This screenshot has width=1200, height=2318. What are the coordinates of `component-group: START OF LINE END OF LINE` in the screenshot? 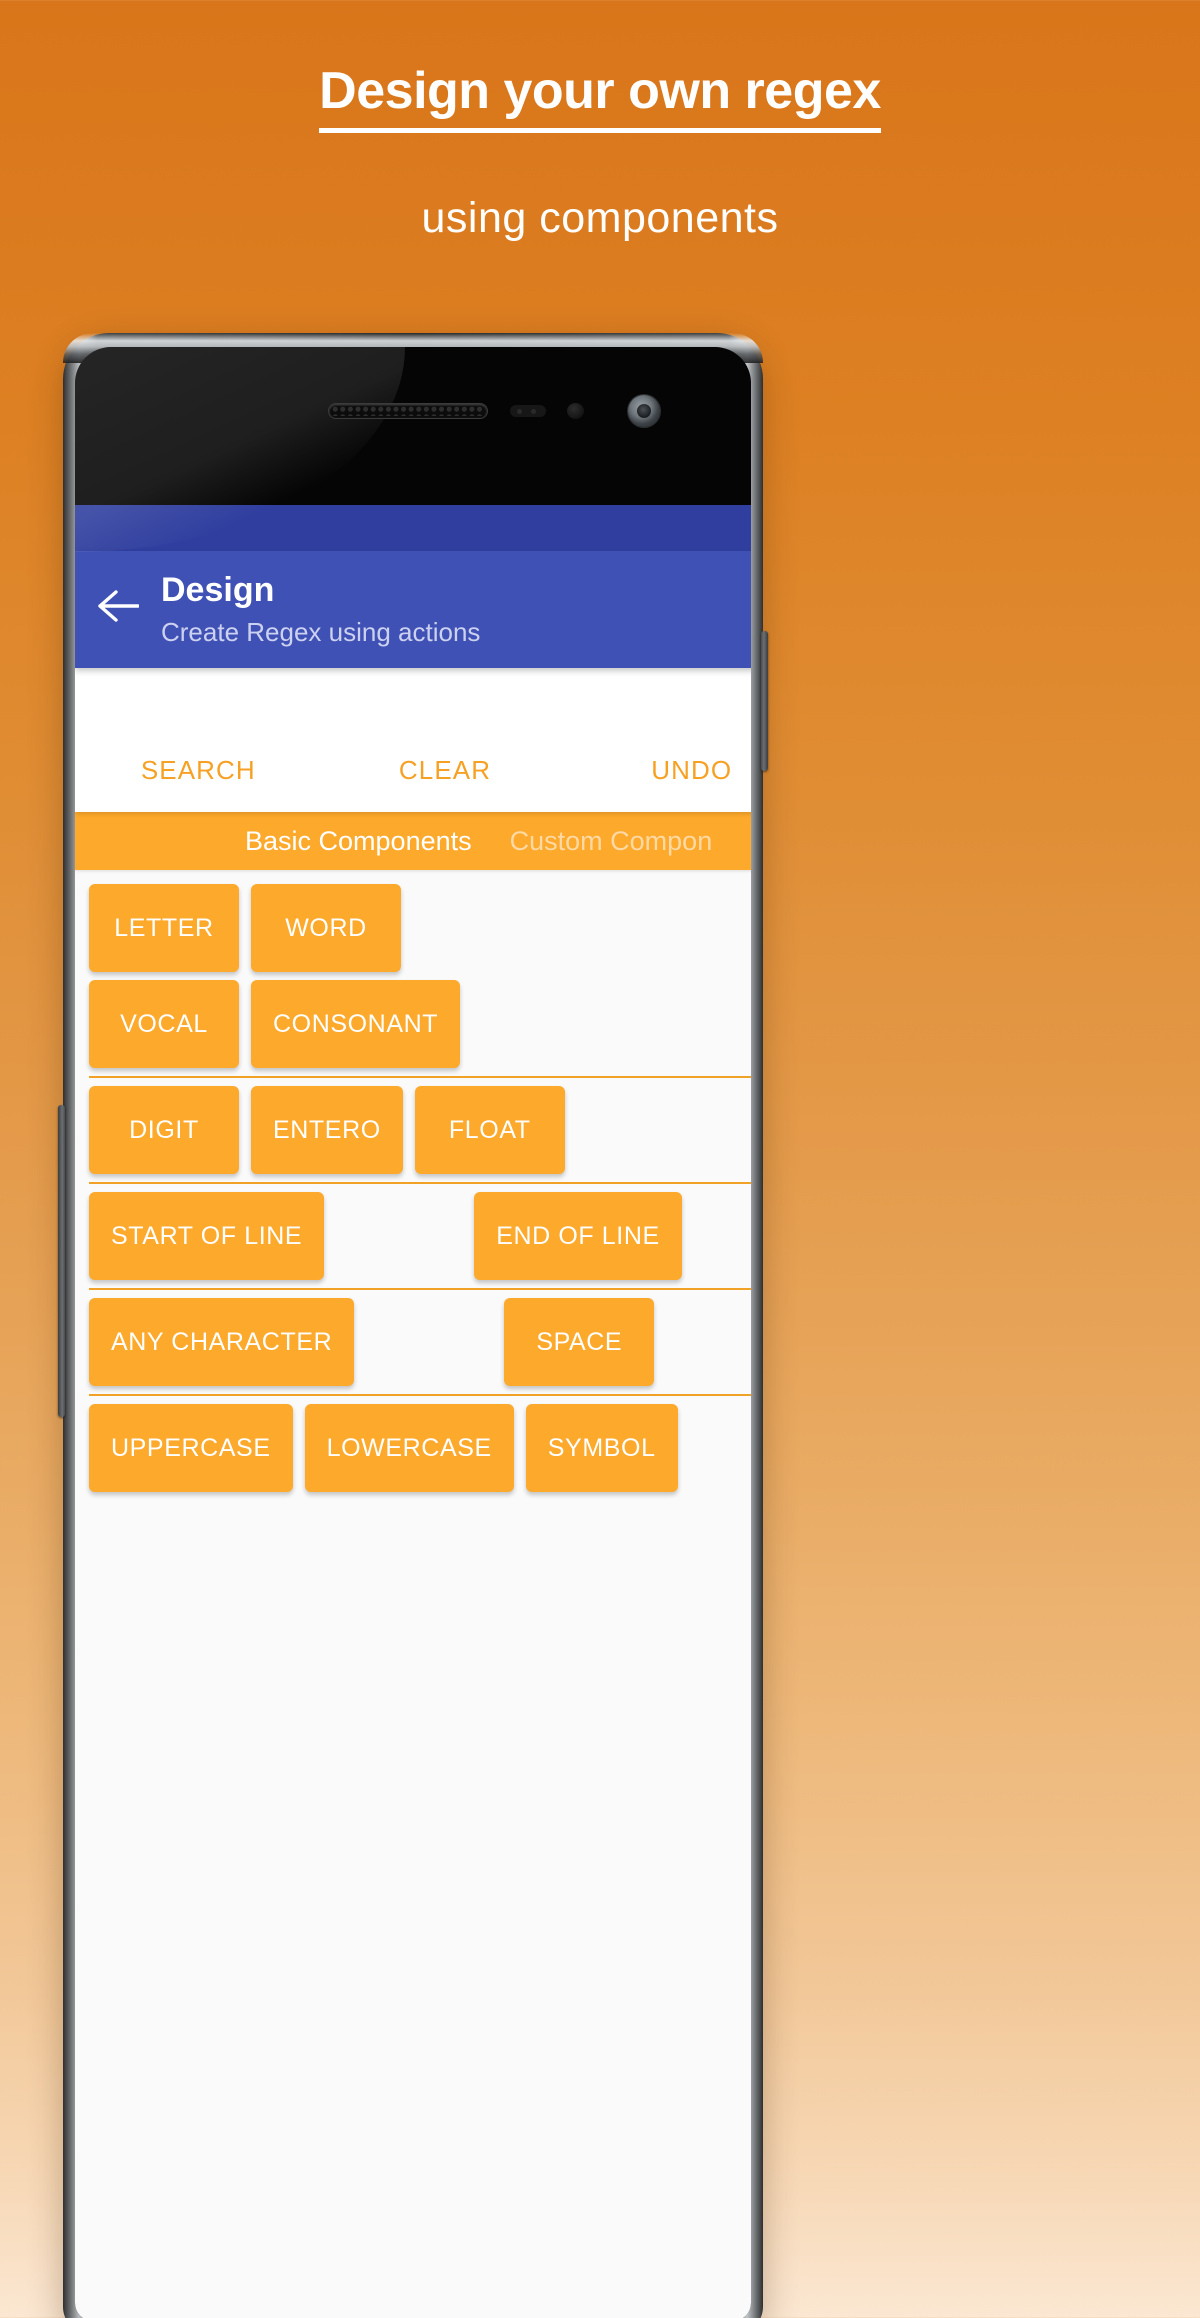 It's located at (413, 1236).